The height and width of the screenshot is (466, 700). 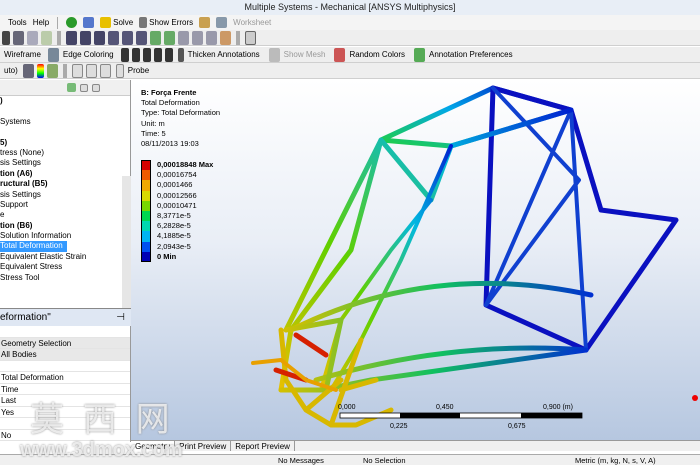 I want to click on expand-icon, so click(x=96, y=87).